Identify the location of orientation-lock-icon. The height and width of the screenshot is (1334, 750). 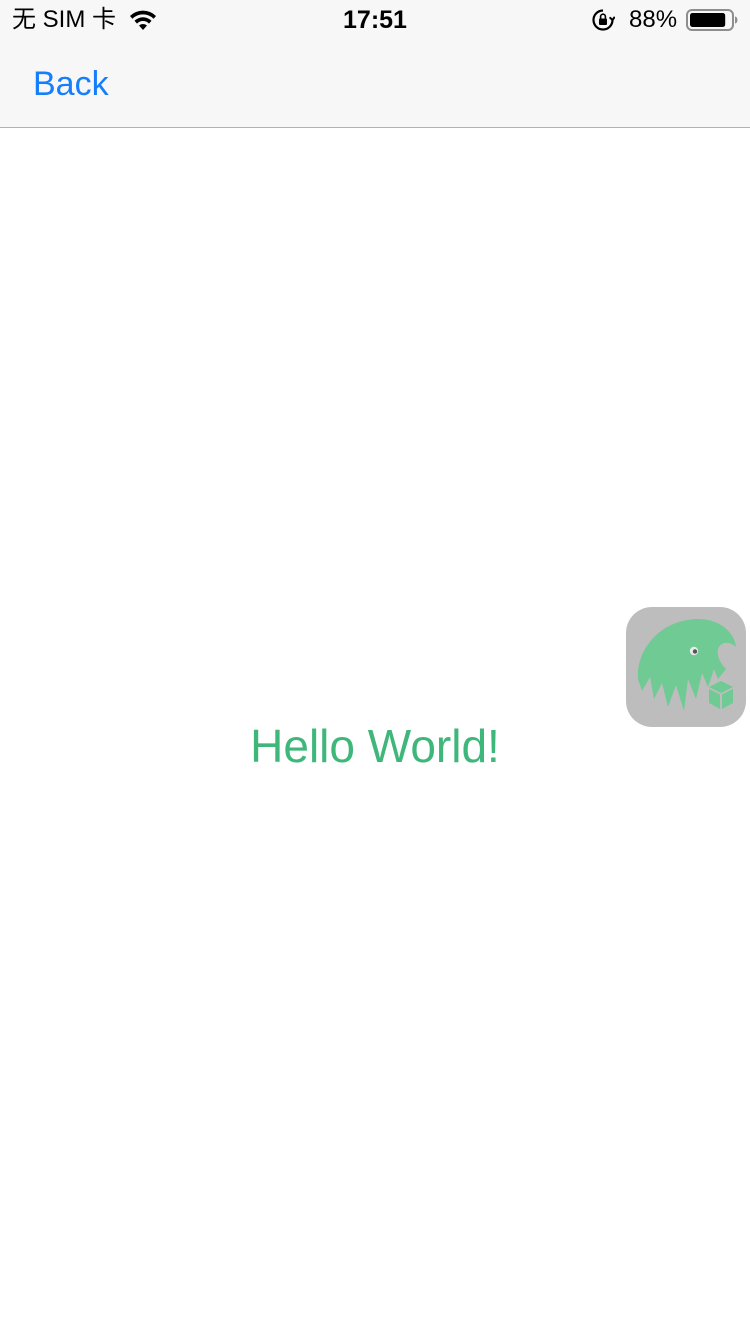
(603, 20).